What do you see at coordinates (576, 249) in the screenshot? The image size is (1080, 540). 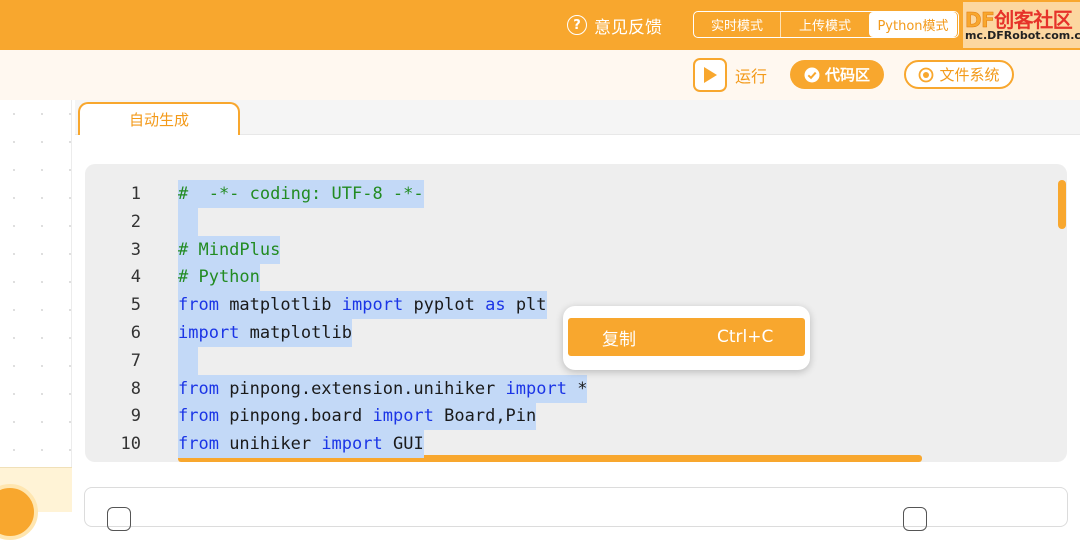 I see `code-line: 3 # MindPlus` at bounding box center [576, 249].